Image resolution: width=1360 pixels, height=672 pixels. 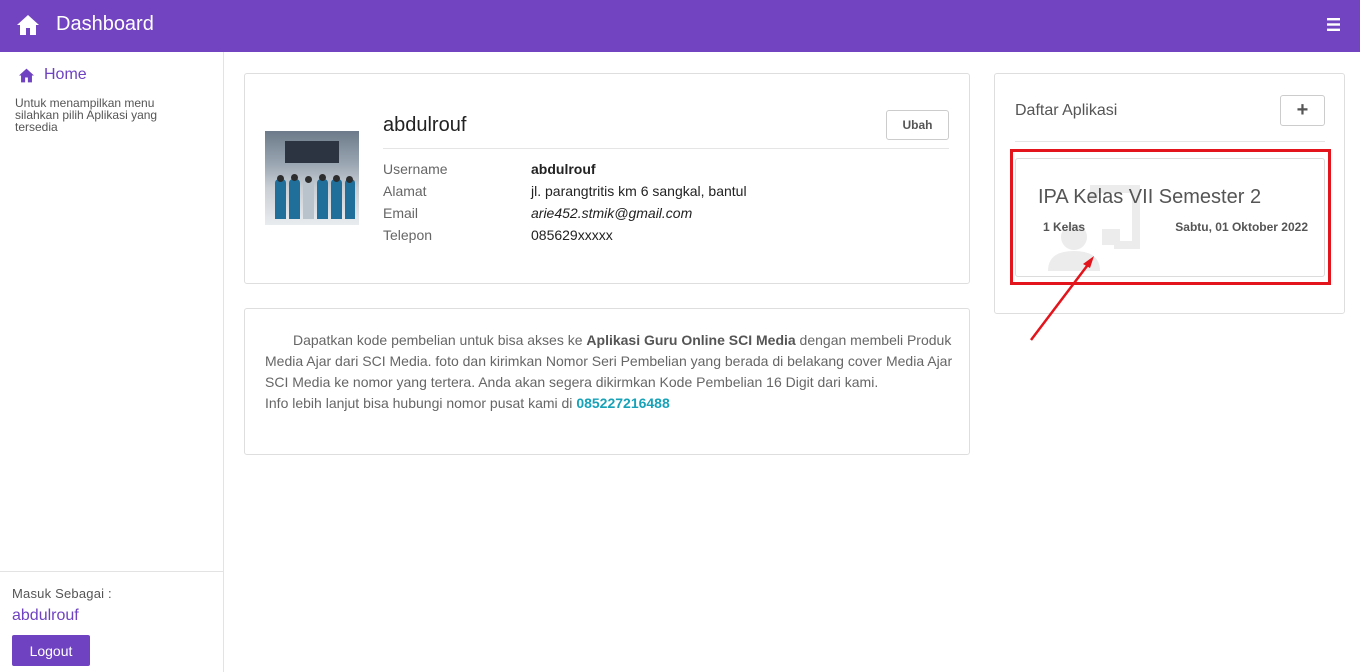 What do you see at coordinates (105, 24) in the screenshot?
I see `navbar-title: Dashboard` at bounding box center [105, 24].